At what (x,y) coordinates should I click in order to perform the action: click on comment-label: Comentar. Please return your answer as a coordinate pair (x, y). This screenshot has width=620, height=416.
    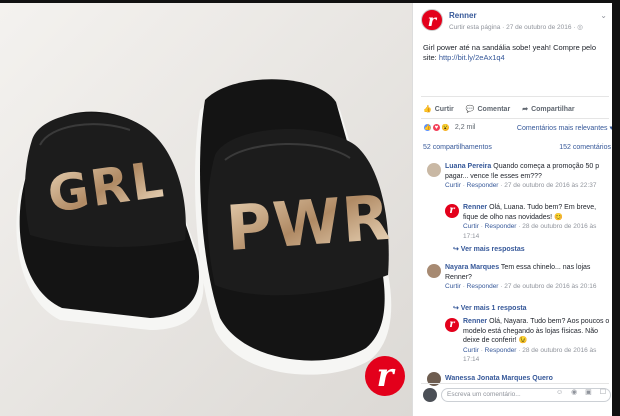
    Looking at the image, I should click on (494, 109).